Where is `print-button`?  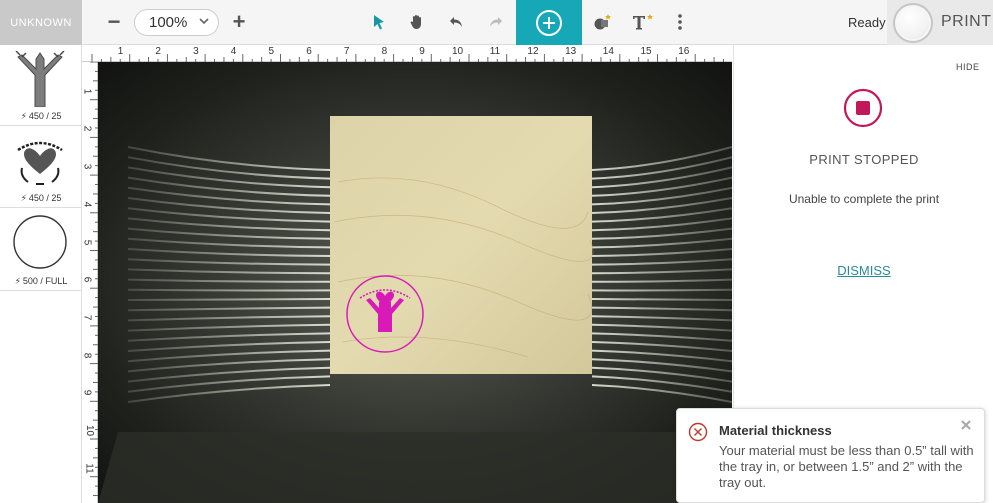 print-button is located at coordinates (913, 23).